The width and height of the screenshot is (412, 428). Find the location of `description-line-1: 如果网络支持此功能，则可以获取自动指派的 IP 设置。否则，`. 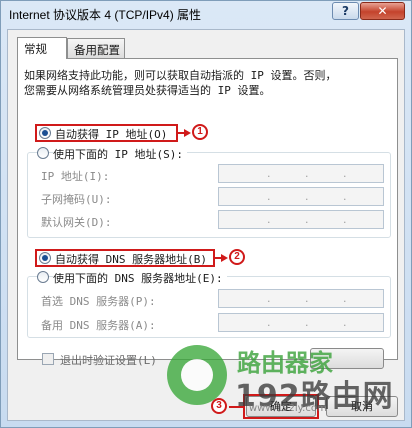

description-line-1: 如果网络支持此功能，则可以获取自动指派的 IP 设置。否则， is located at coordinates (180, 75).